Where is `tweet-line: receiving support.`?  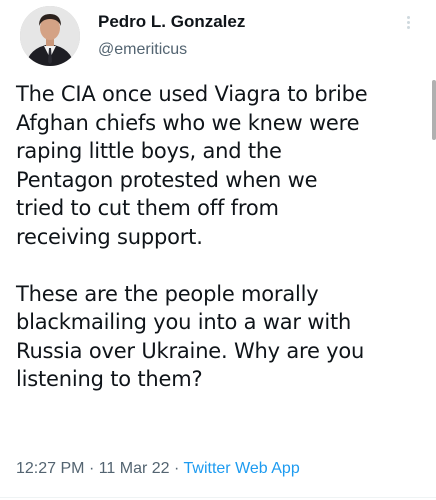
tweet-line: receiving support. is located at coordinates (109, 236).